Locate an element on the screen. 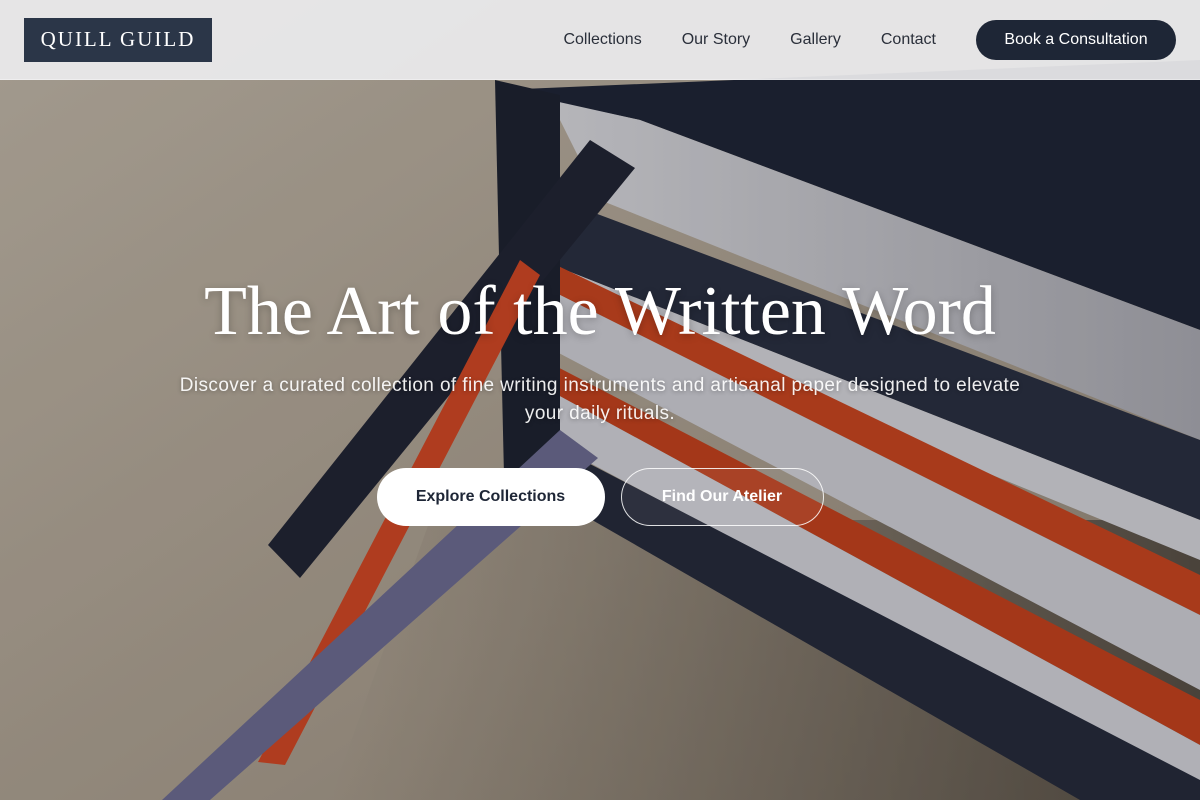 This screenshot has height=800, width=1200. explore-collections-button: Explore Collections is located at coordinates (490, 497).